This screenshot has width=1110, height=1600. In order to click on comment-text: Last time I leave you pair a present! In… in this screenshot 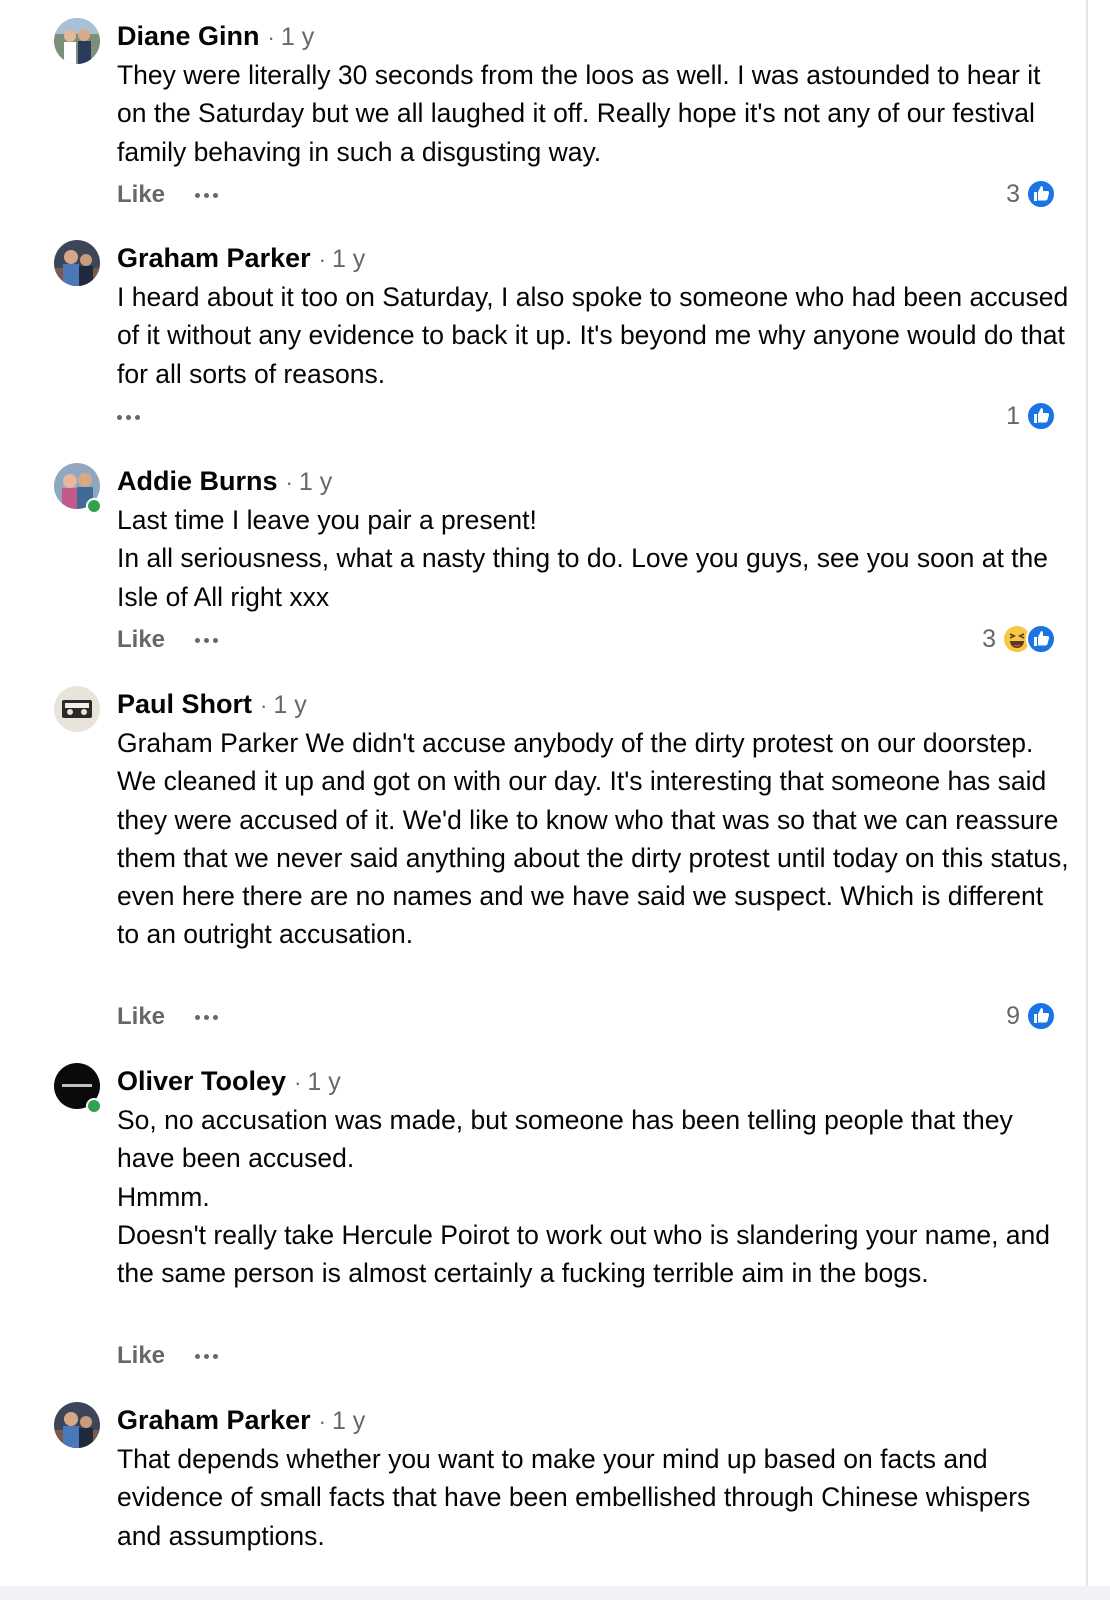, I will do `click(583, 558)`.